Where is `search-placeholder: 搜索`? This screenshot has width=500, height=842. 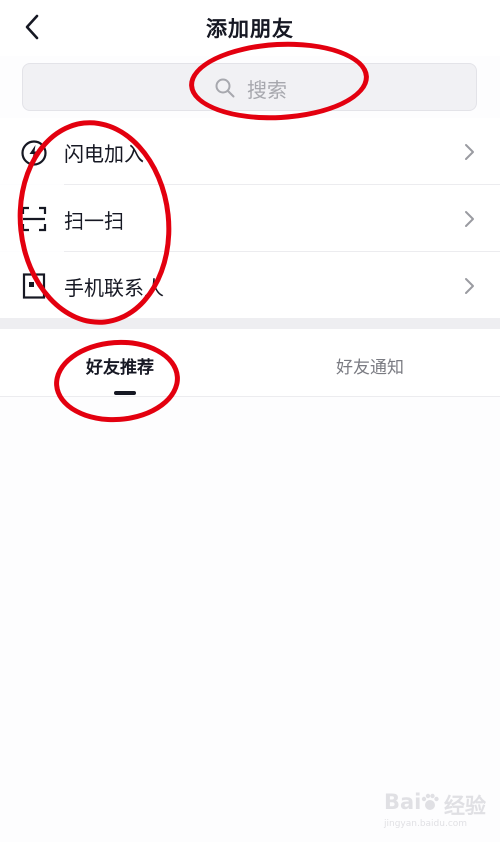
search-placeholder: 搜索 is located at coordinates (267, 90).